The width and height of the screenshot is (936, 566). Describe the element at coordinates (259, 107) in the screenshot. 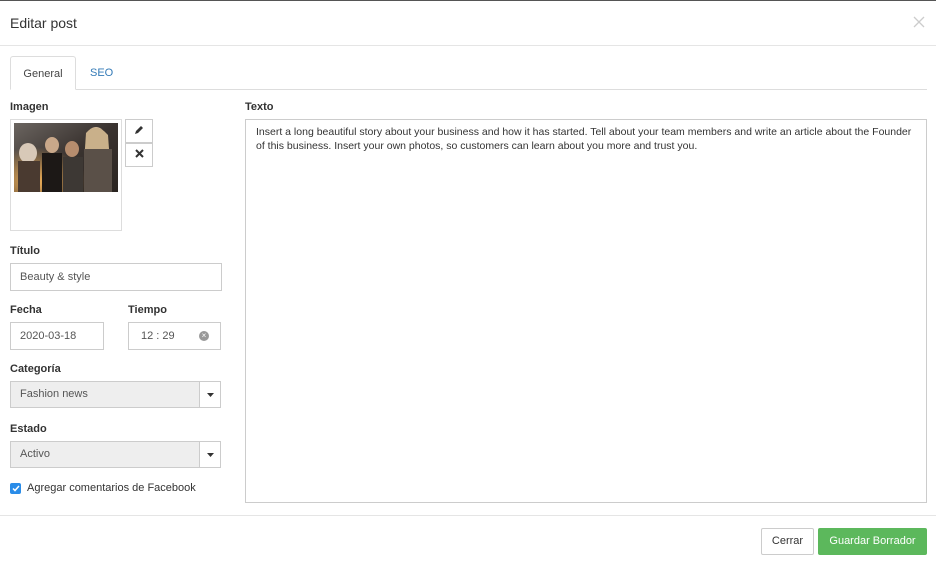

I see `text-label: Texto` at that location.